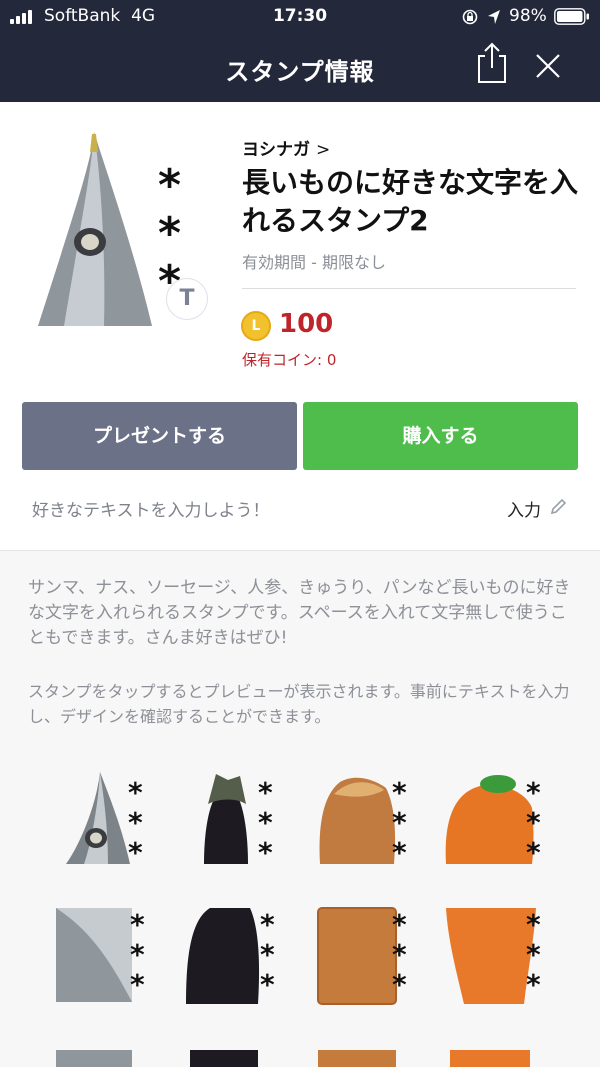  What do you see at coordinates (300, 51) in the screenshot?
I see `top-bar: SoftBank 4G 17:30 98% スタンプ情報` at bounding box center [300, 51].